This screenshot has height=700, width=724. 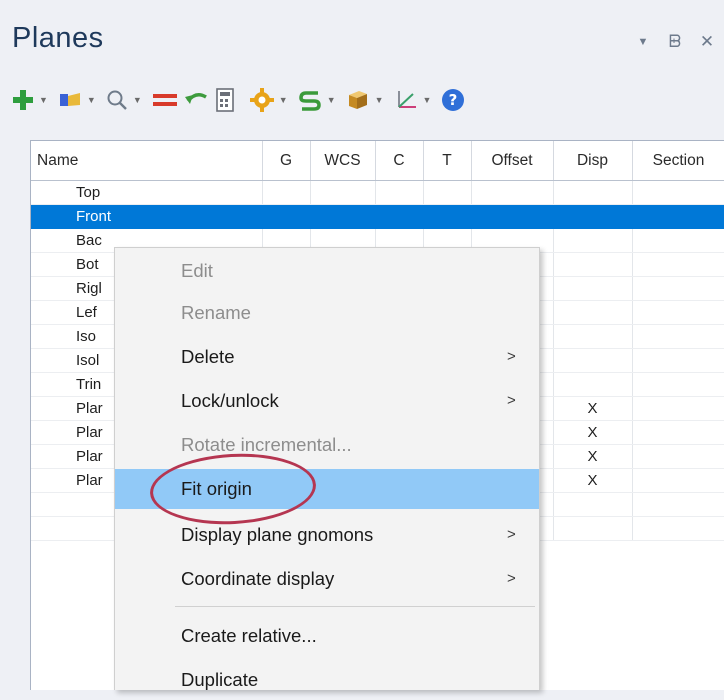 I want to click on help-button: ?, so click(x=453, y=100).